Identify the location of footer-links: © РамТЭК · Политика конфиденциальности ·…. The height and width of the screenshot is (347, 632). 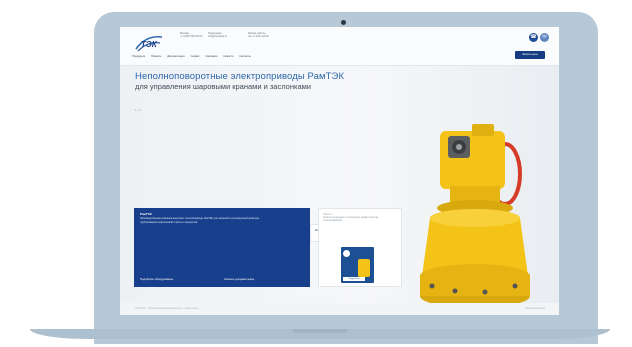
(166, 308).